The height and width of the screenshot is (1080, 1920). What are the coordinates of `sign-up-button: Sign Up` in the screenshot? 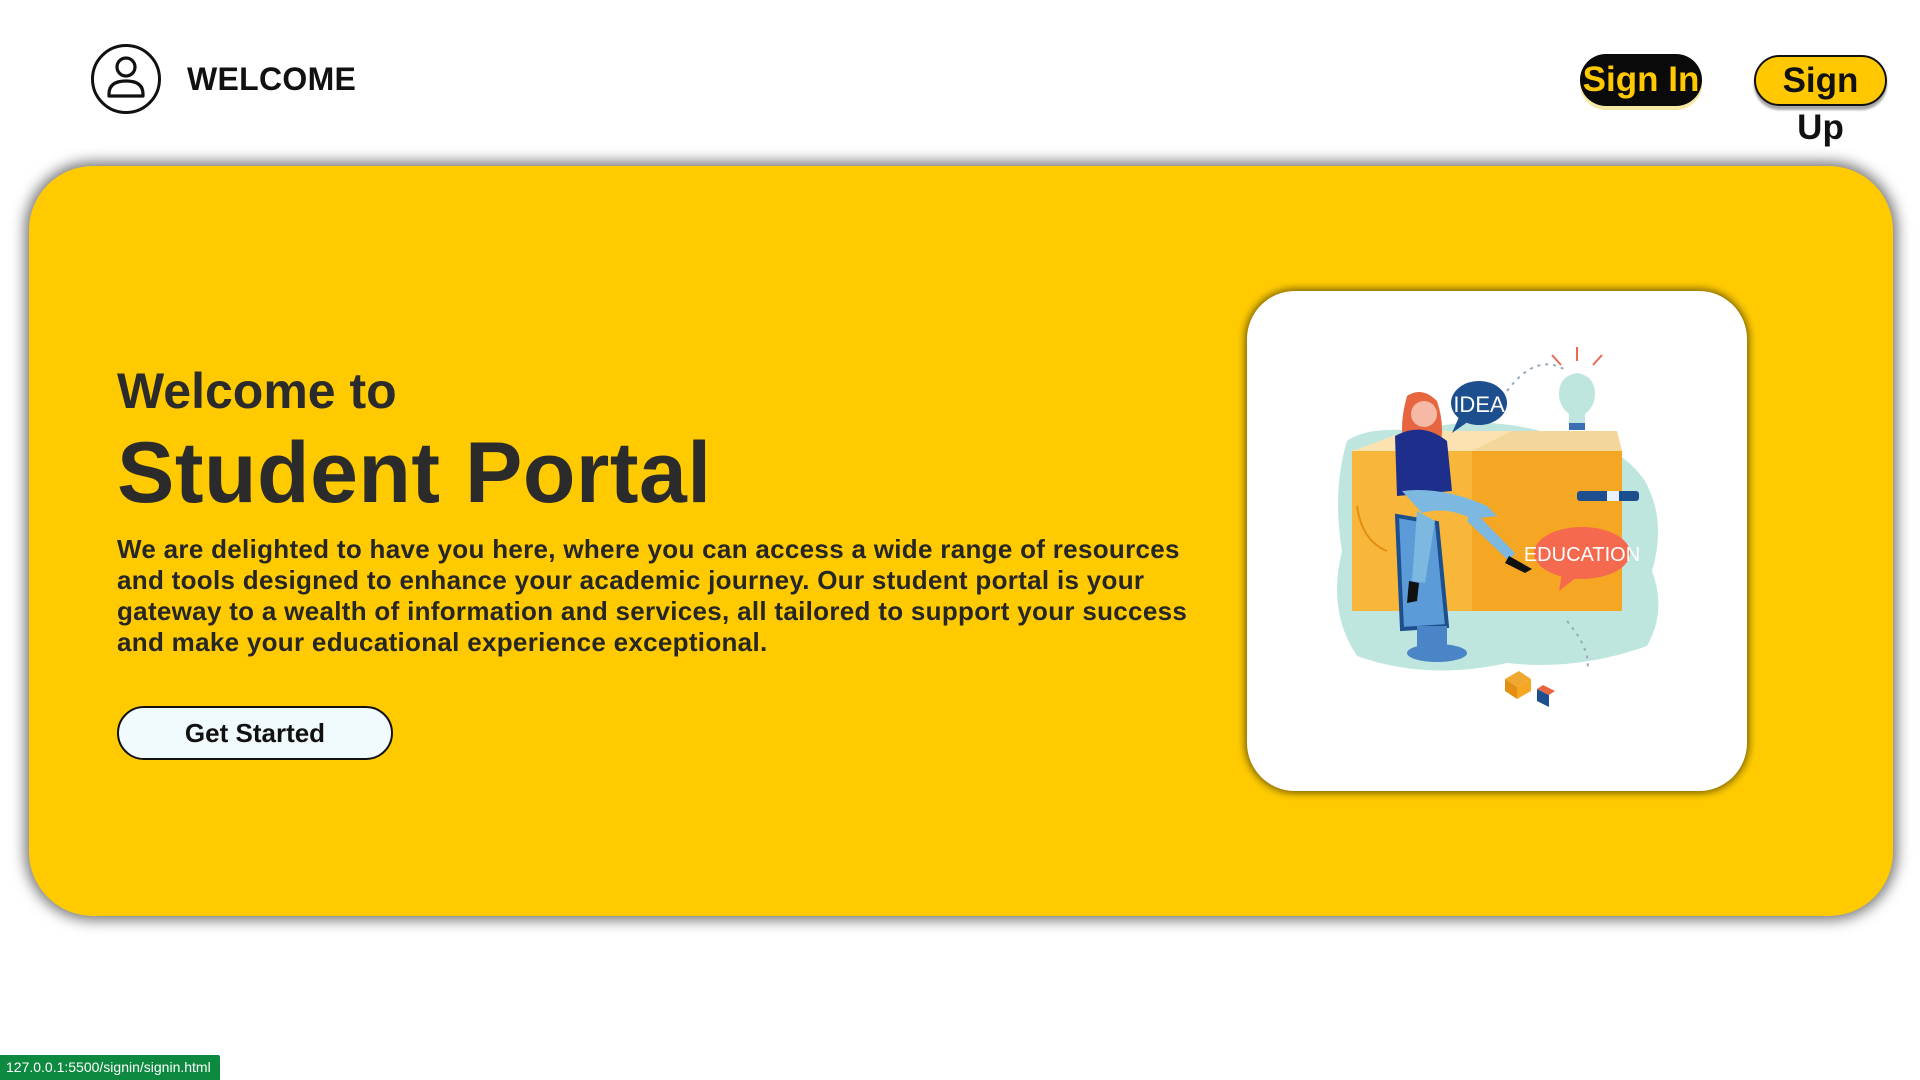 It's located at (1820, 101).